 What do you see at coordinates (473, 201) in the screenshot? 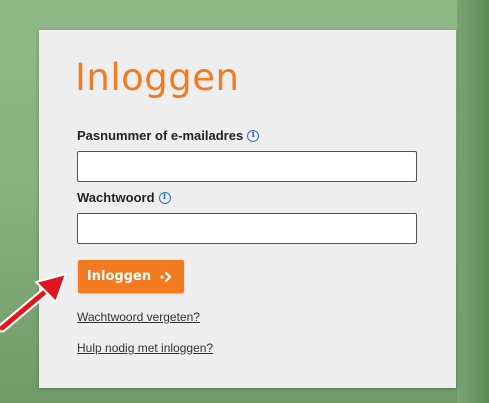
I see `background-panel` at bounding box center [473, 201].